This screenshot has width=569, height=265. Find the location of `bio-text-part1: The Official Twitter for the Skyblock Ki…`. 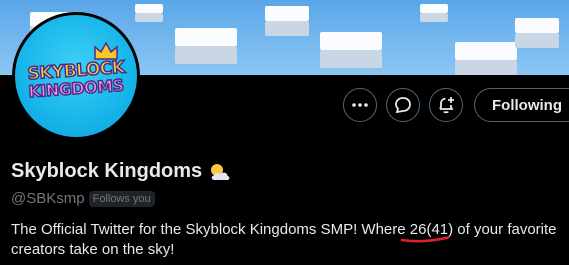

bio-text-part1: The Official Twitter for the Skyblock Ki… is located at coordinates (210, 229).